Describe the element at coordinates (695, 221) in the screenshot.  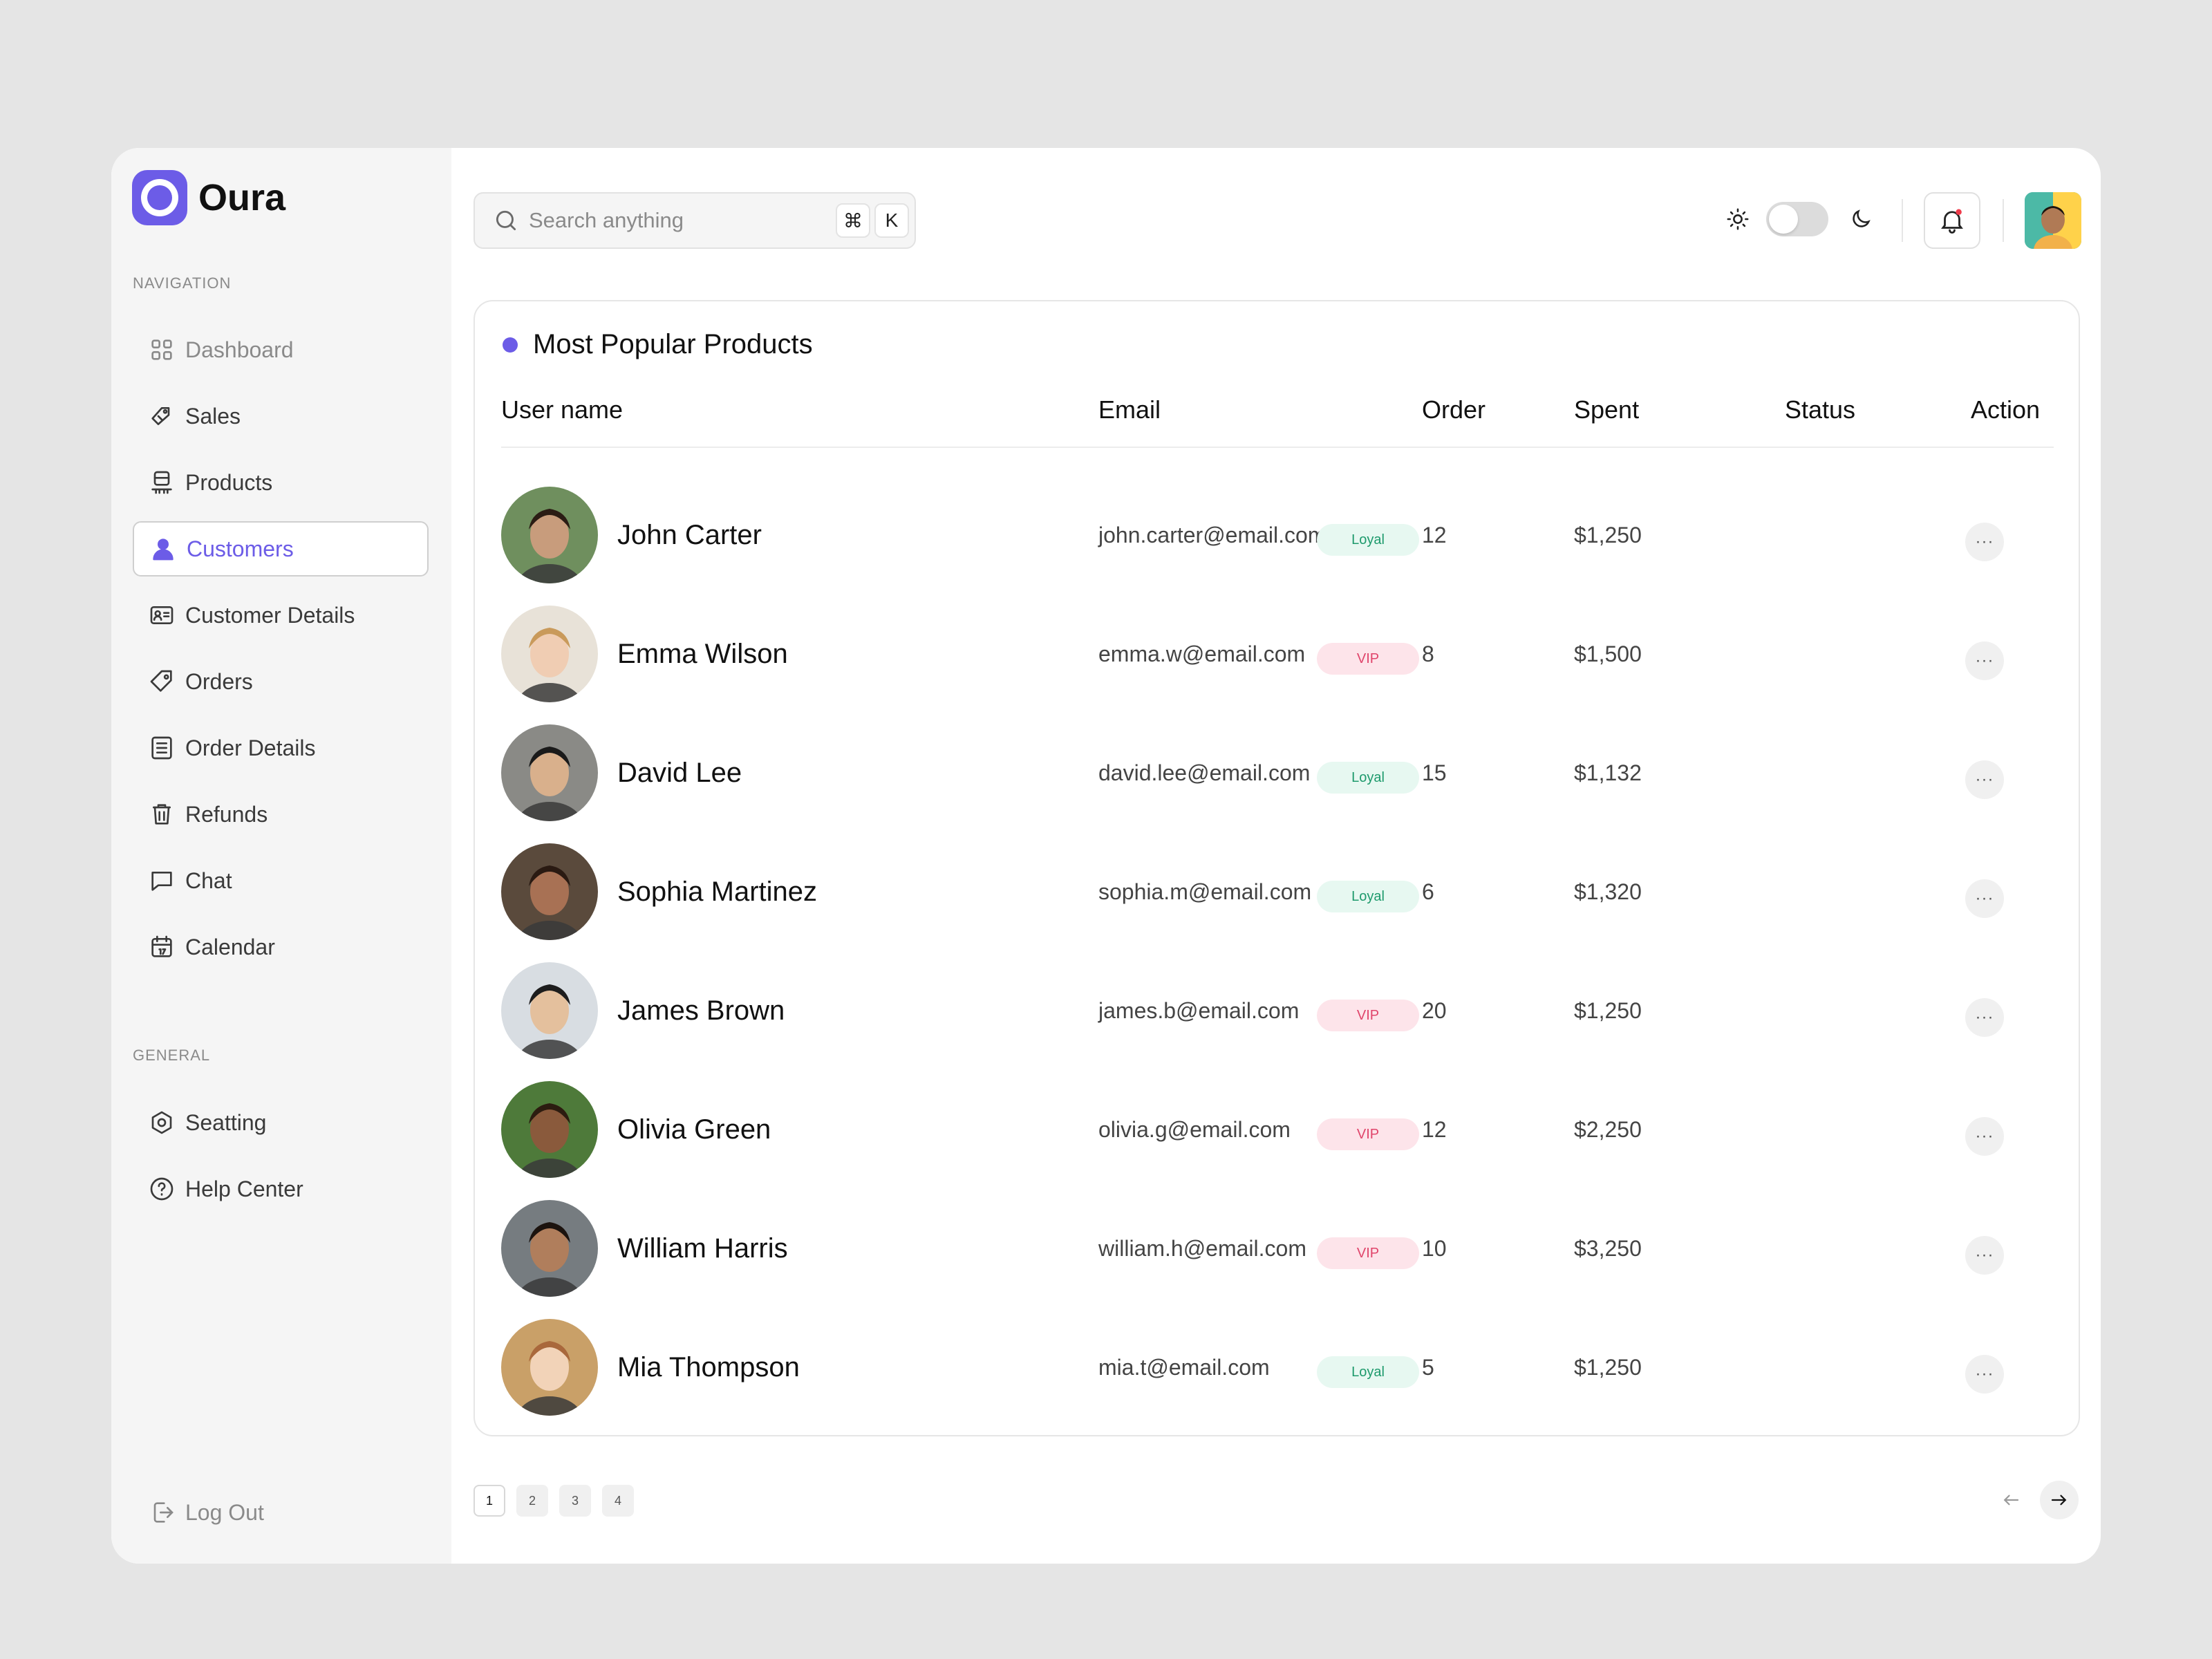
I see `search-input: Search anything ⌘ K` at that location.